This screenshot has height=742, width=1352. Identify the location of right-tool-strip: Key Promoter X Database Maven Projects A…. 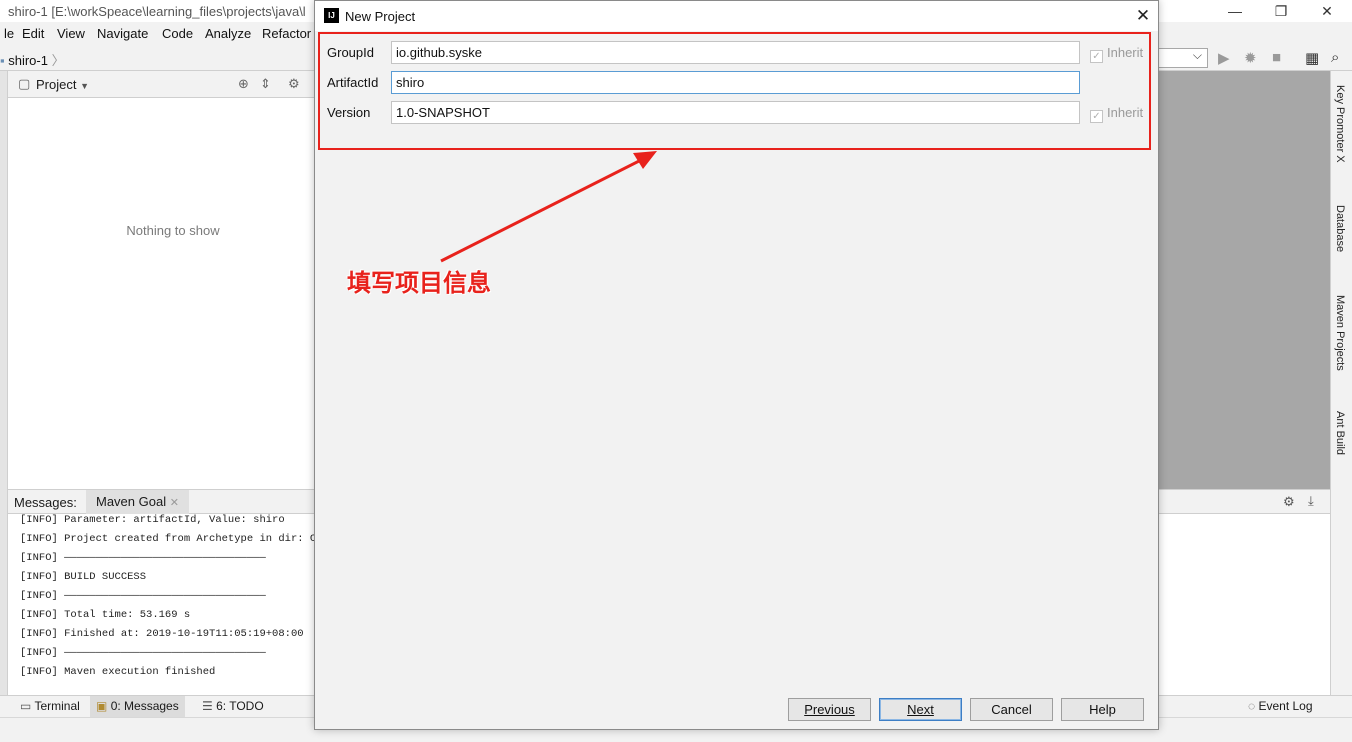
(1341, 383).